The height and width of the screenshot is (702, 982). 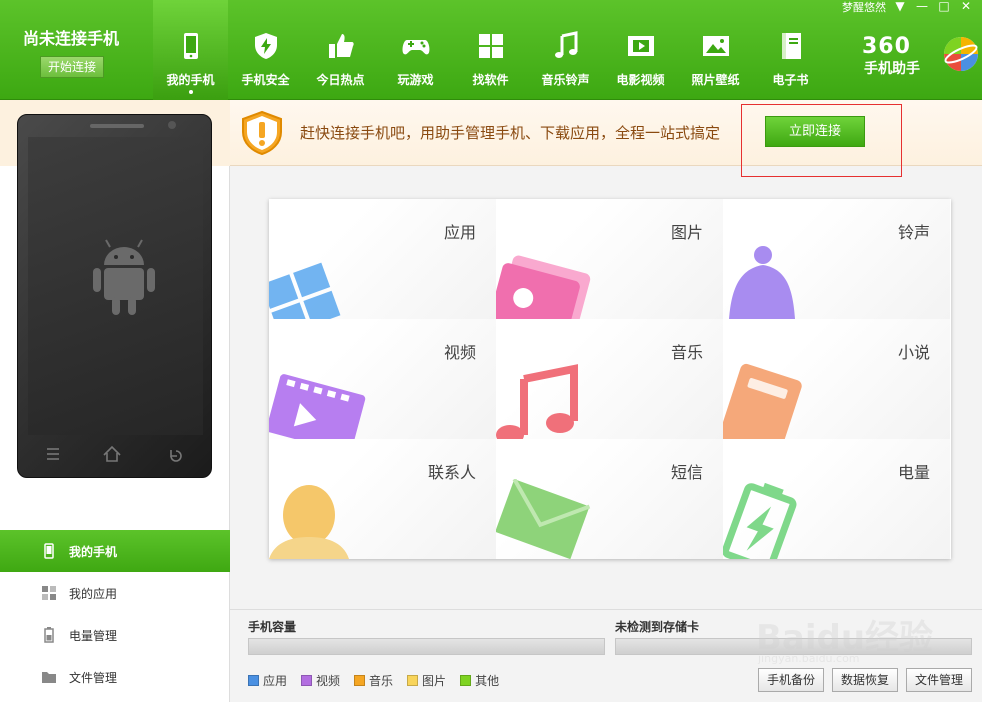 I want to click on tile-music: 音乐, so click(x=609, y=379).